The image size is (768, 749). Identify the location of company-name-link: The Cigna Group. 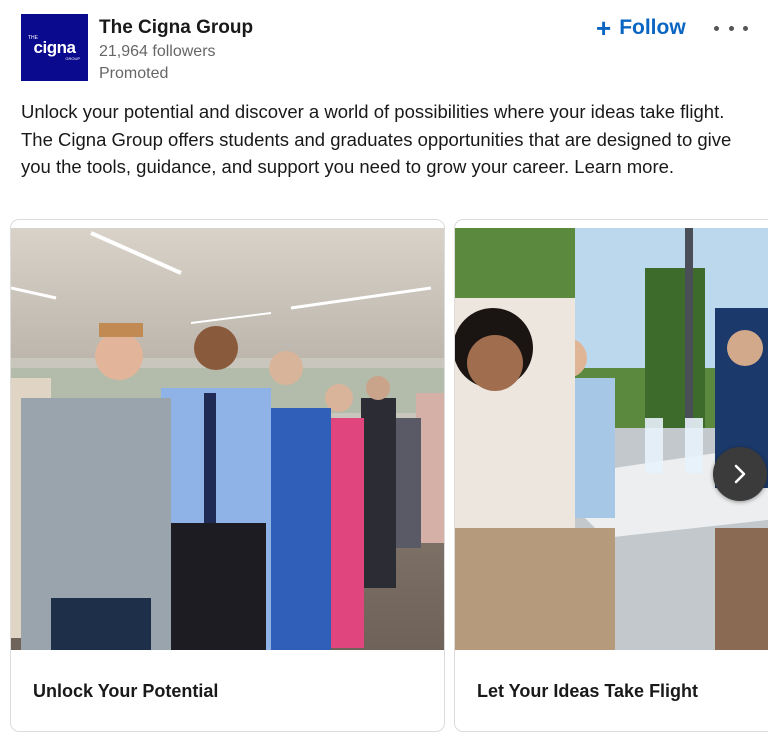
(176, 28).